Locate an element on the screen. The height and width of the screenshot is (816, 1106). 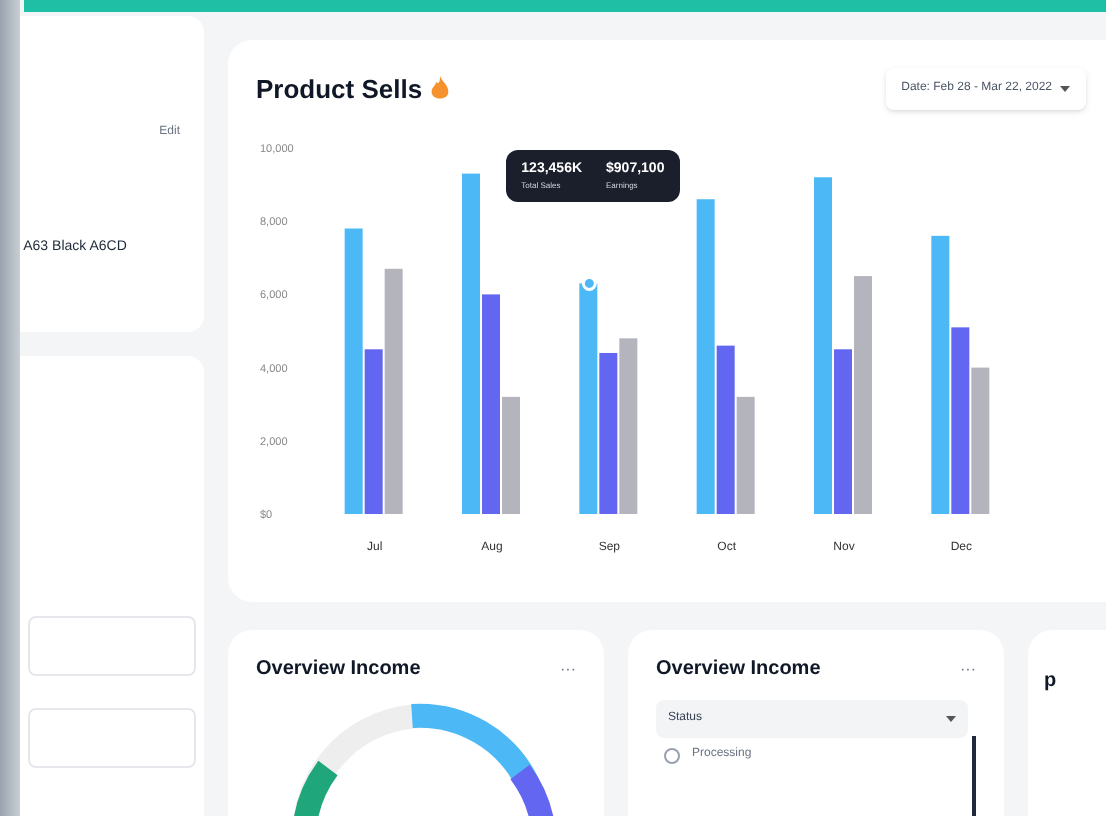
scrollbar is located at coordinates (974, 776).